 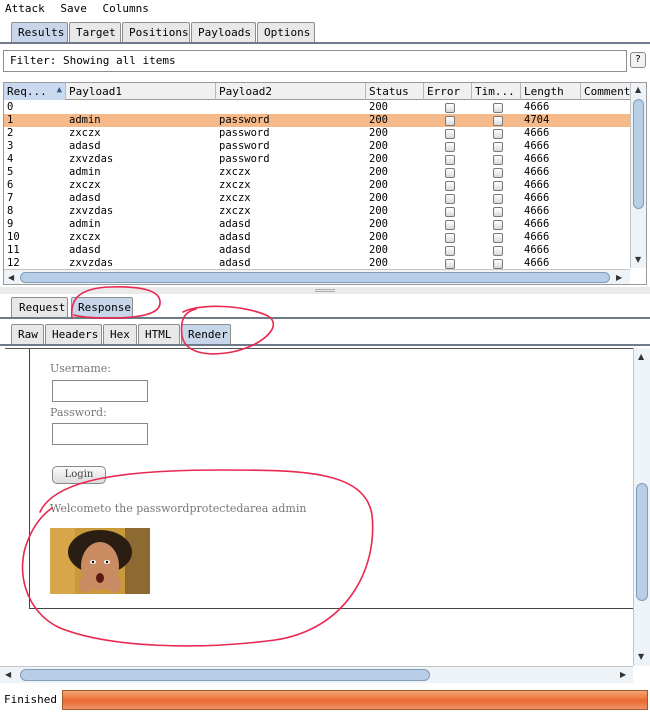 What do you see at coordinates (317, 159) in the screenshot?
I see `table-row: 4 zxvzdas password 200 4666` at bounding box center [317, 159].